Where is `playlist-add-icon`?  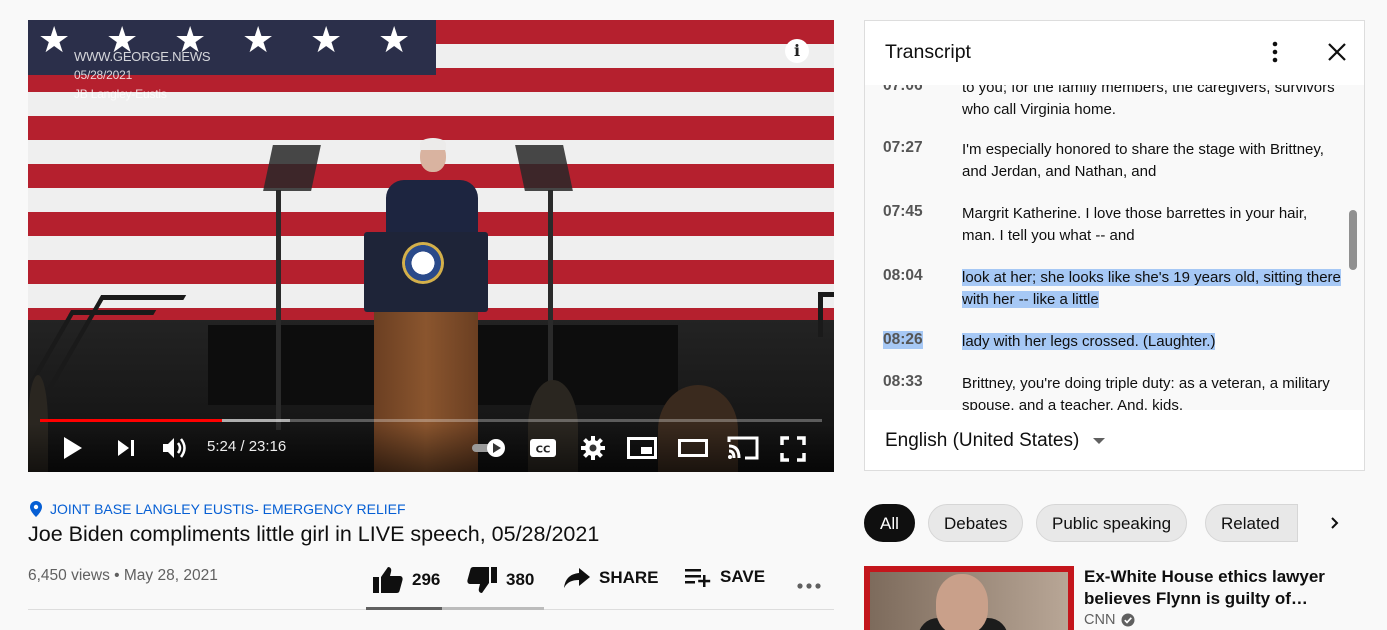
playlist-add-icon is located at coordinates (698, 578).